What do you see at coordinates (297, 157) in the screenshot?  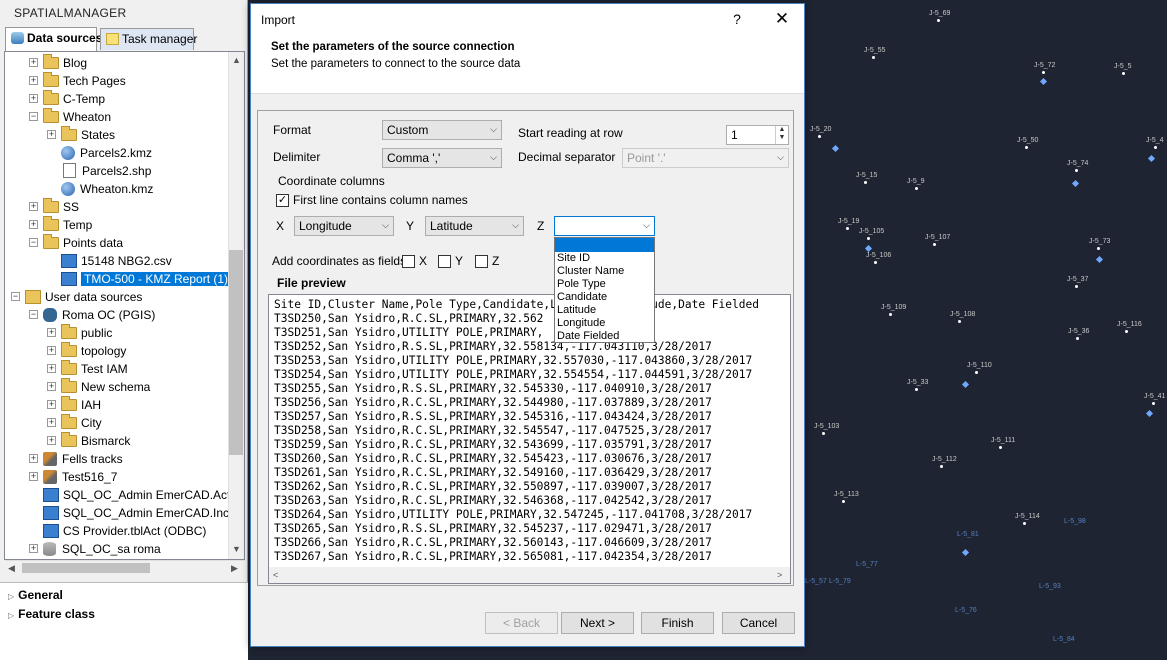 I see `delimiter-label: Delimiter` at bounding box center [297, 157].